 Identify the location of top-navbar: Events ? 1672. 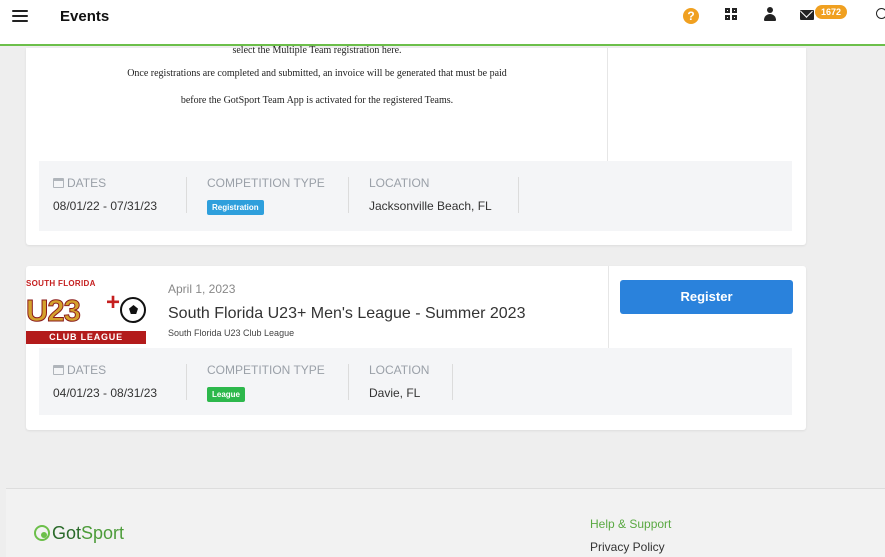
(442, 23).